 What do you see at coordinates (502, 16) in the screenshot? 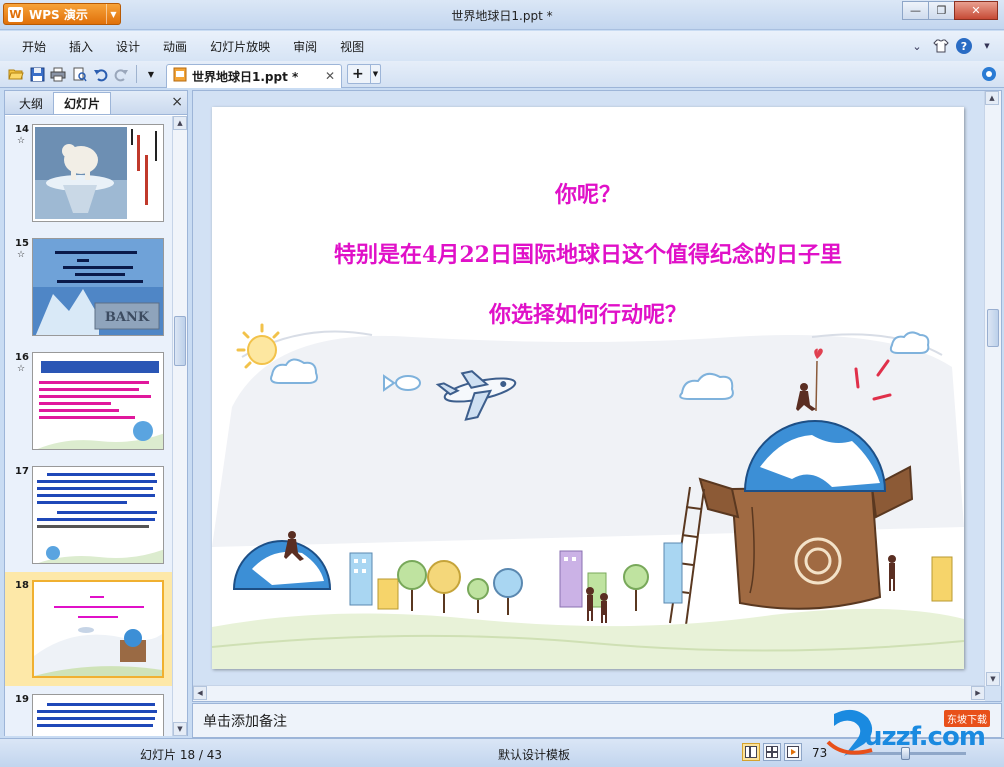
I see `window-title: 世界地球日1.ppt *` at bounding box center [502, 16].